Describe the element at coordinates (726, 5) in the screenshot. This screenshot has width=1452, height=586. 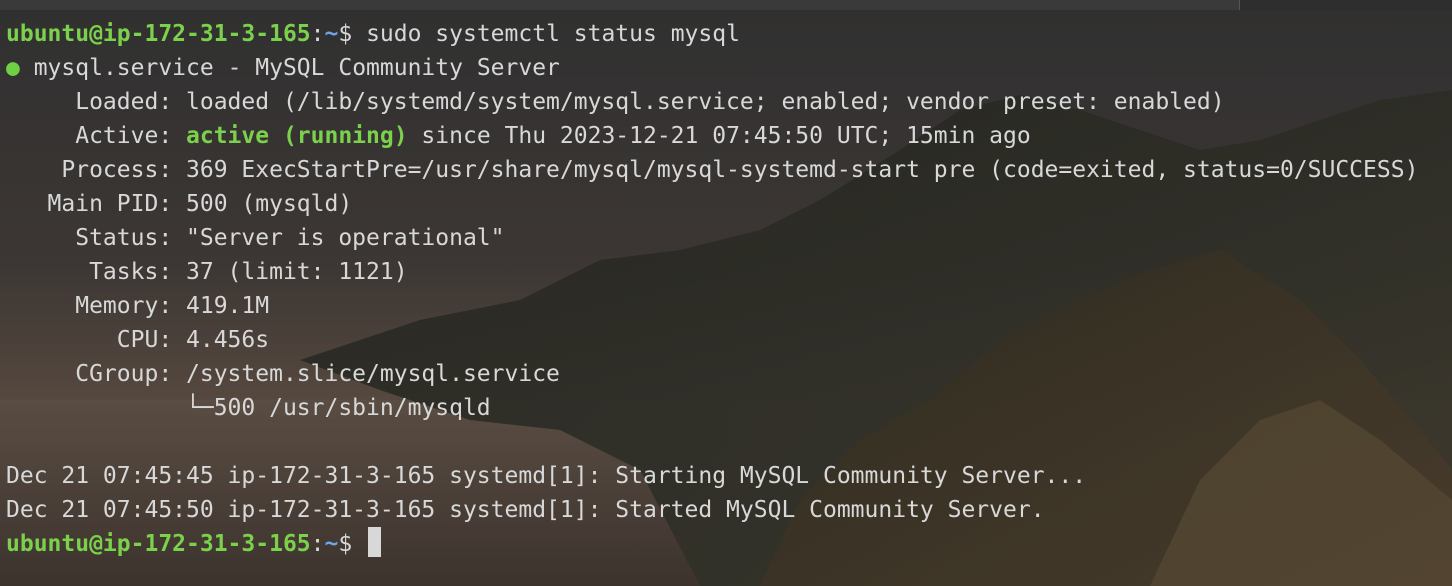
I see `window-top-bar` at that location.